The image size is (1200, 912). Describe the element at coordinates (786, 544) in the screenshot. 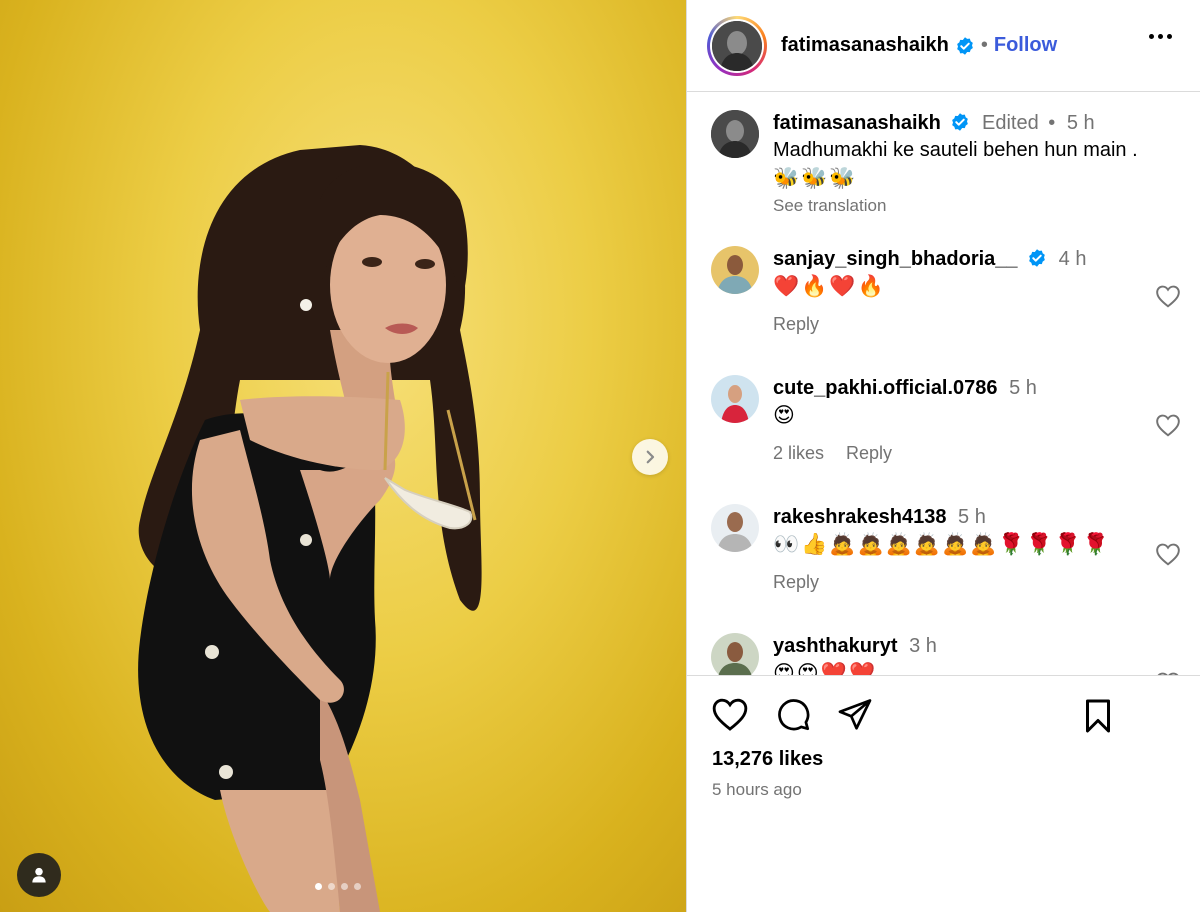

I see `eyes-emoji: 👀` at that location.